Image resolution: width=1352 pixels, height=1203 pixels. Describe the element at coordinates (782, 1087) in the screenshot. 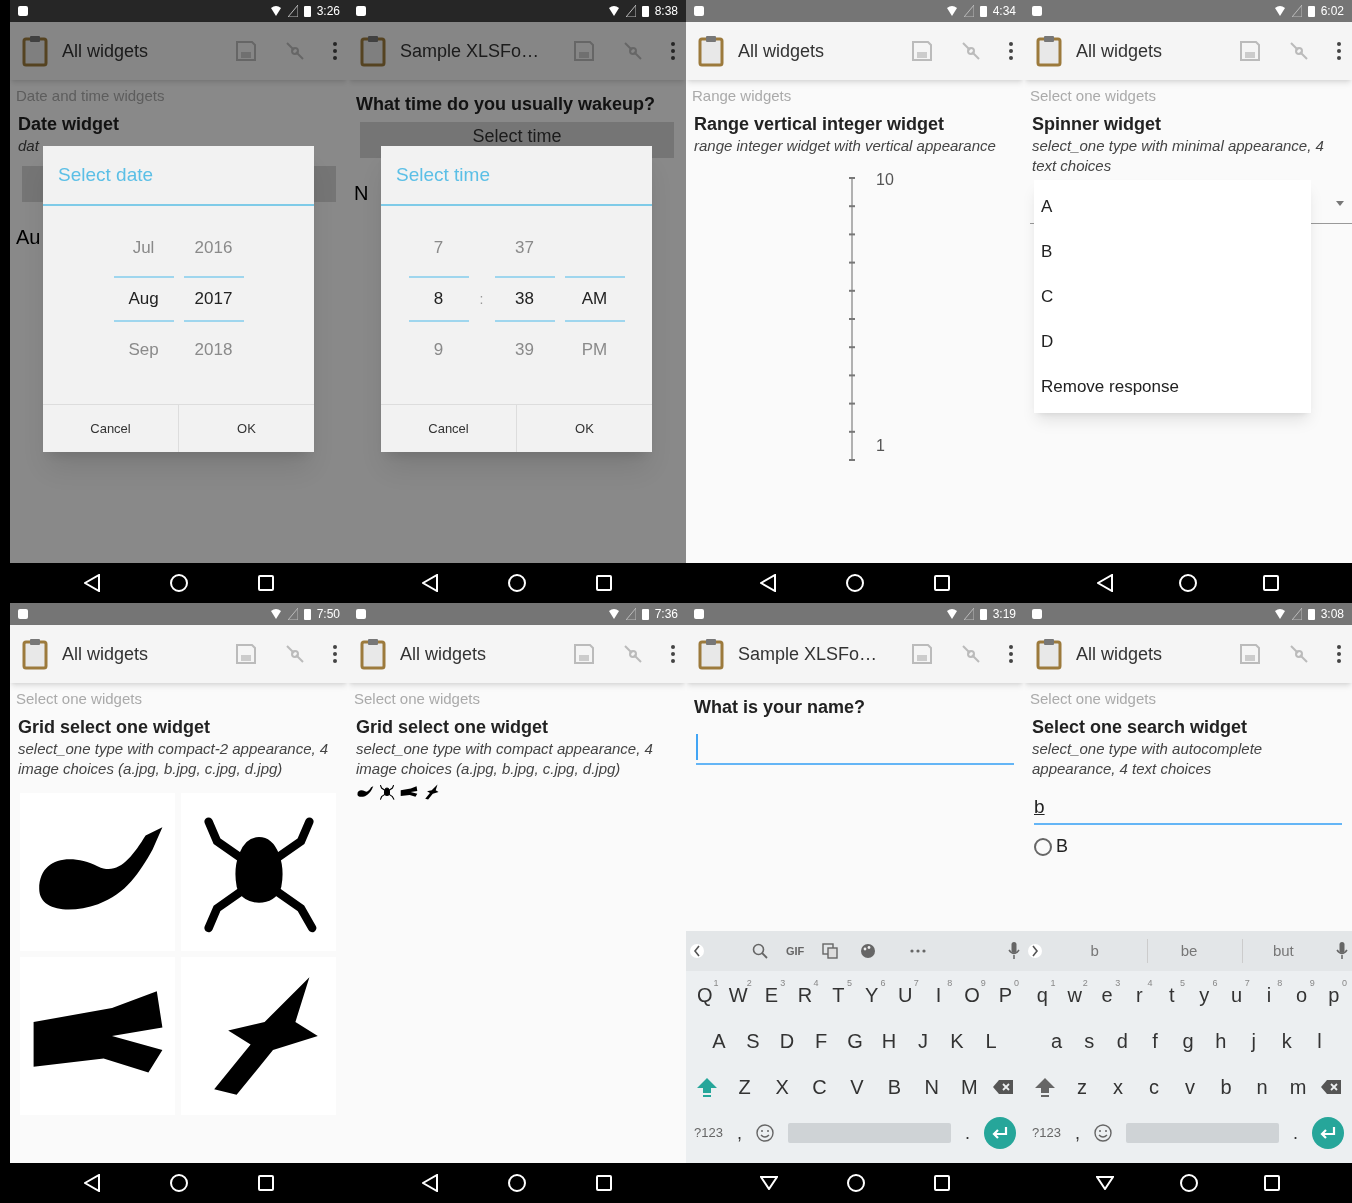

I see `keyboard-key: X` at that location.